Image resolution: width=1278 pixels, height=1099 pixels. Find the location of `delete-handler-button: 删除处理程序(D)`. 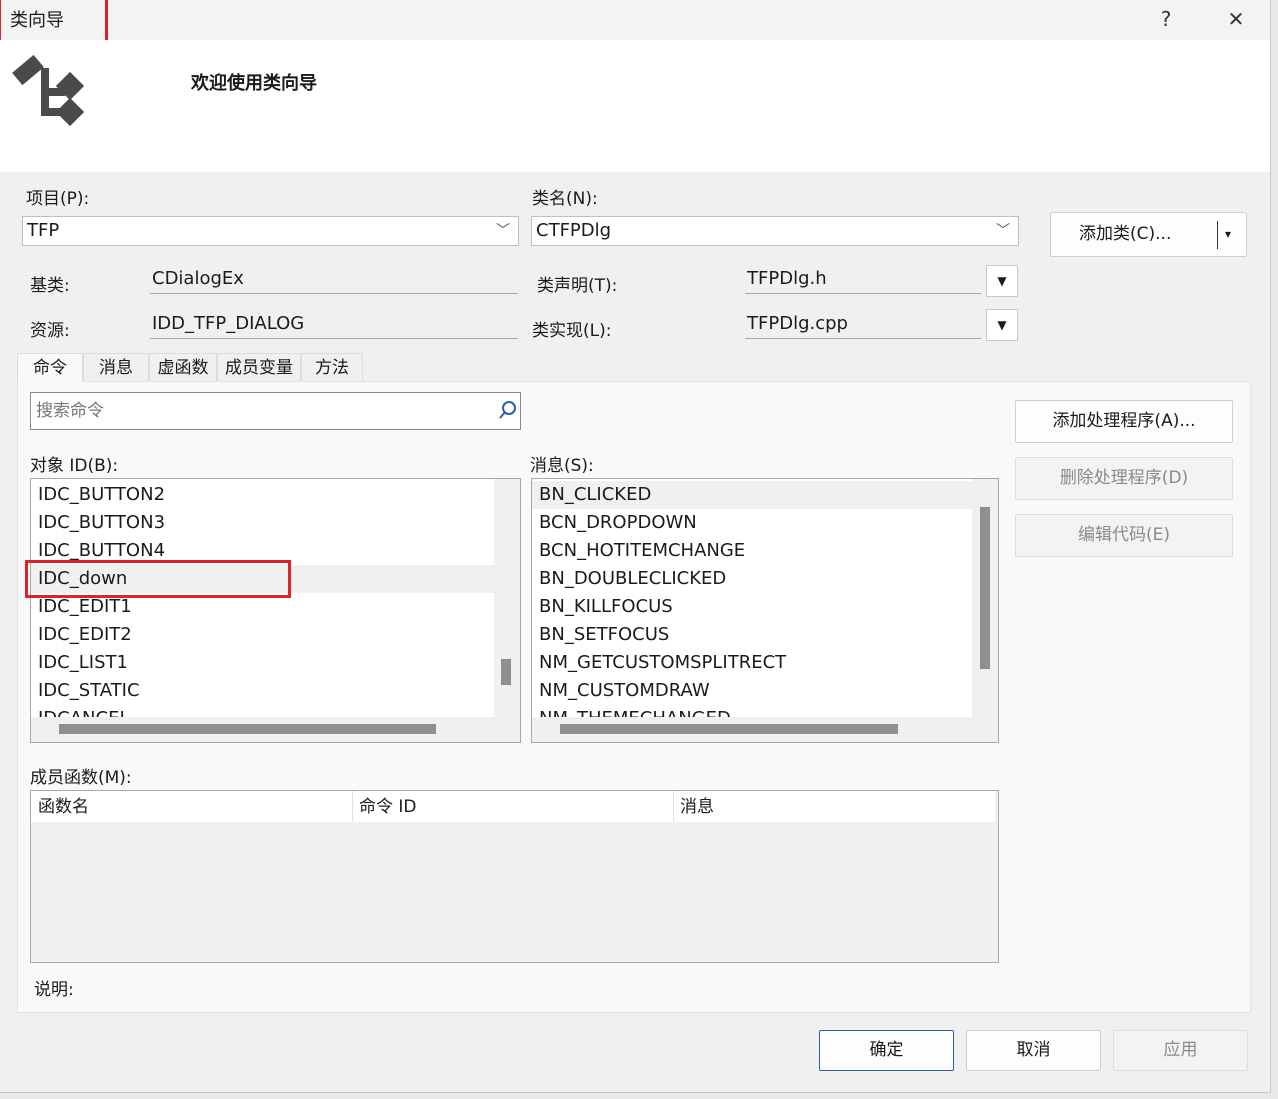

delete-handler-button: 删除处理程序(D) is located at coordinates (1124, 478).